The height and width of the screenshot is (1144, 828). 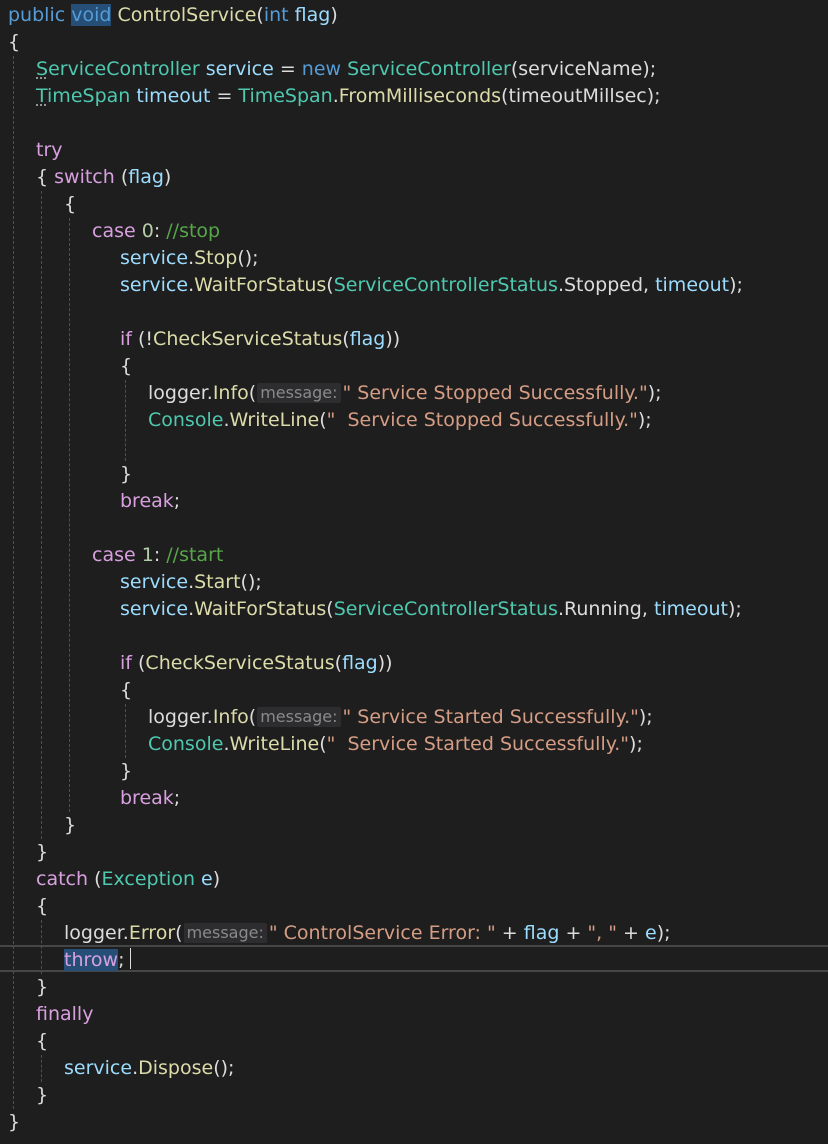 What do you see at coordinates (606, 285) in the screenshot?
I see `code-token: .Stopped,` at bounding box center [606, 285].